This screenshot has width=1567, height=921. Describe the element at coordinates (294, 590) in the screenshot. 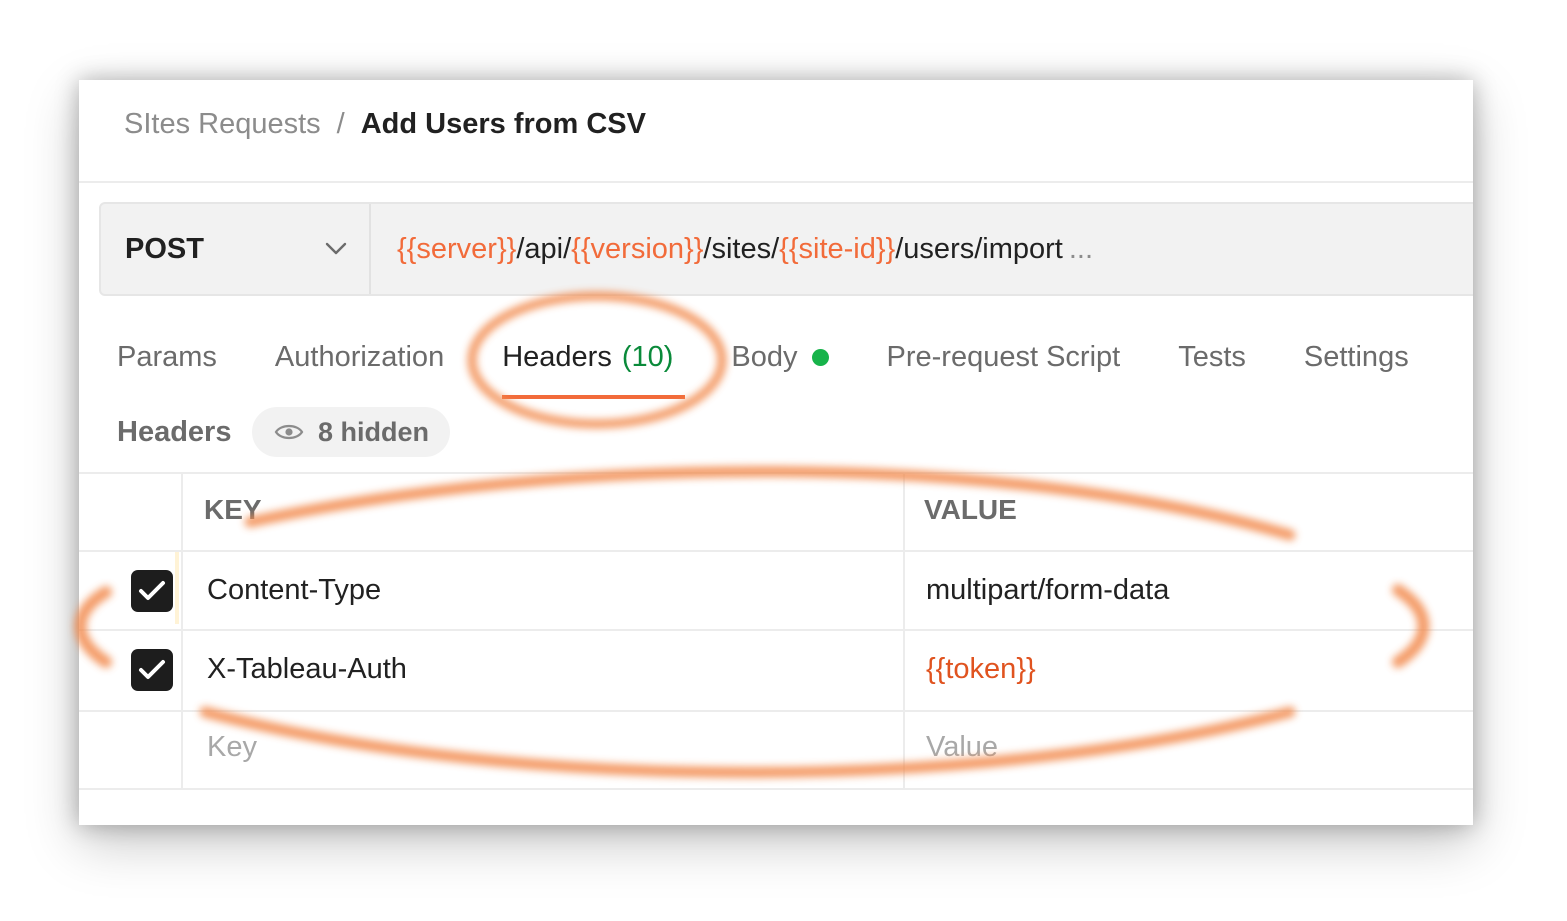

I see `header-key-cell: Content-Type` at that location.